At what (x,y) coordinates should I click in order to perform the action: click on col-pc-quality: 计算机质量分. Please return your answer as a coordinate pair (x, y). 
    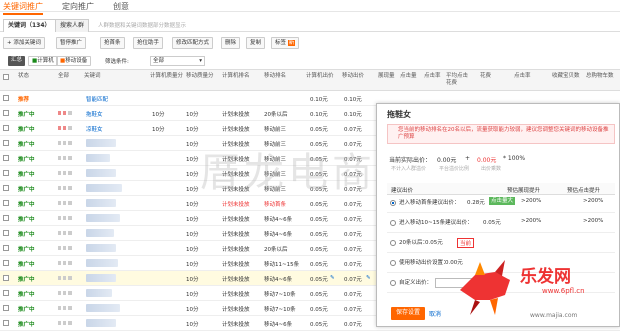
    Looking at the image, I should click on (166, 76).